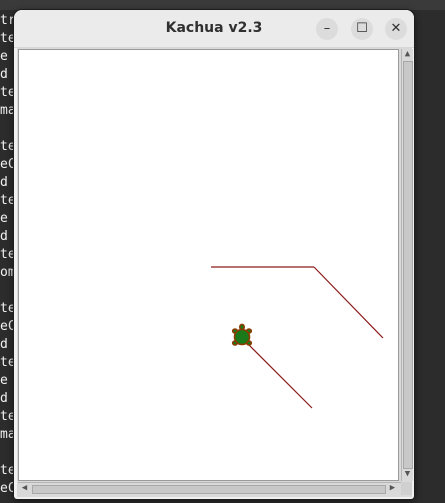  I want to click on scroll-right-arrow: ▶, so click(392, 488).